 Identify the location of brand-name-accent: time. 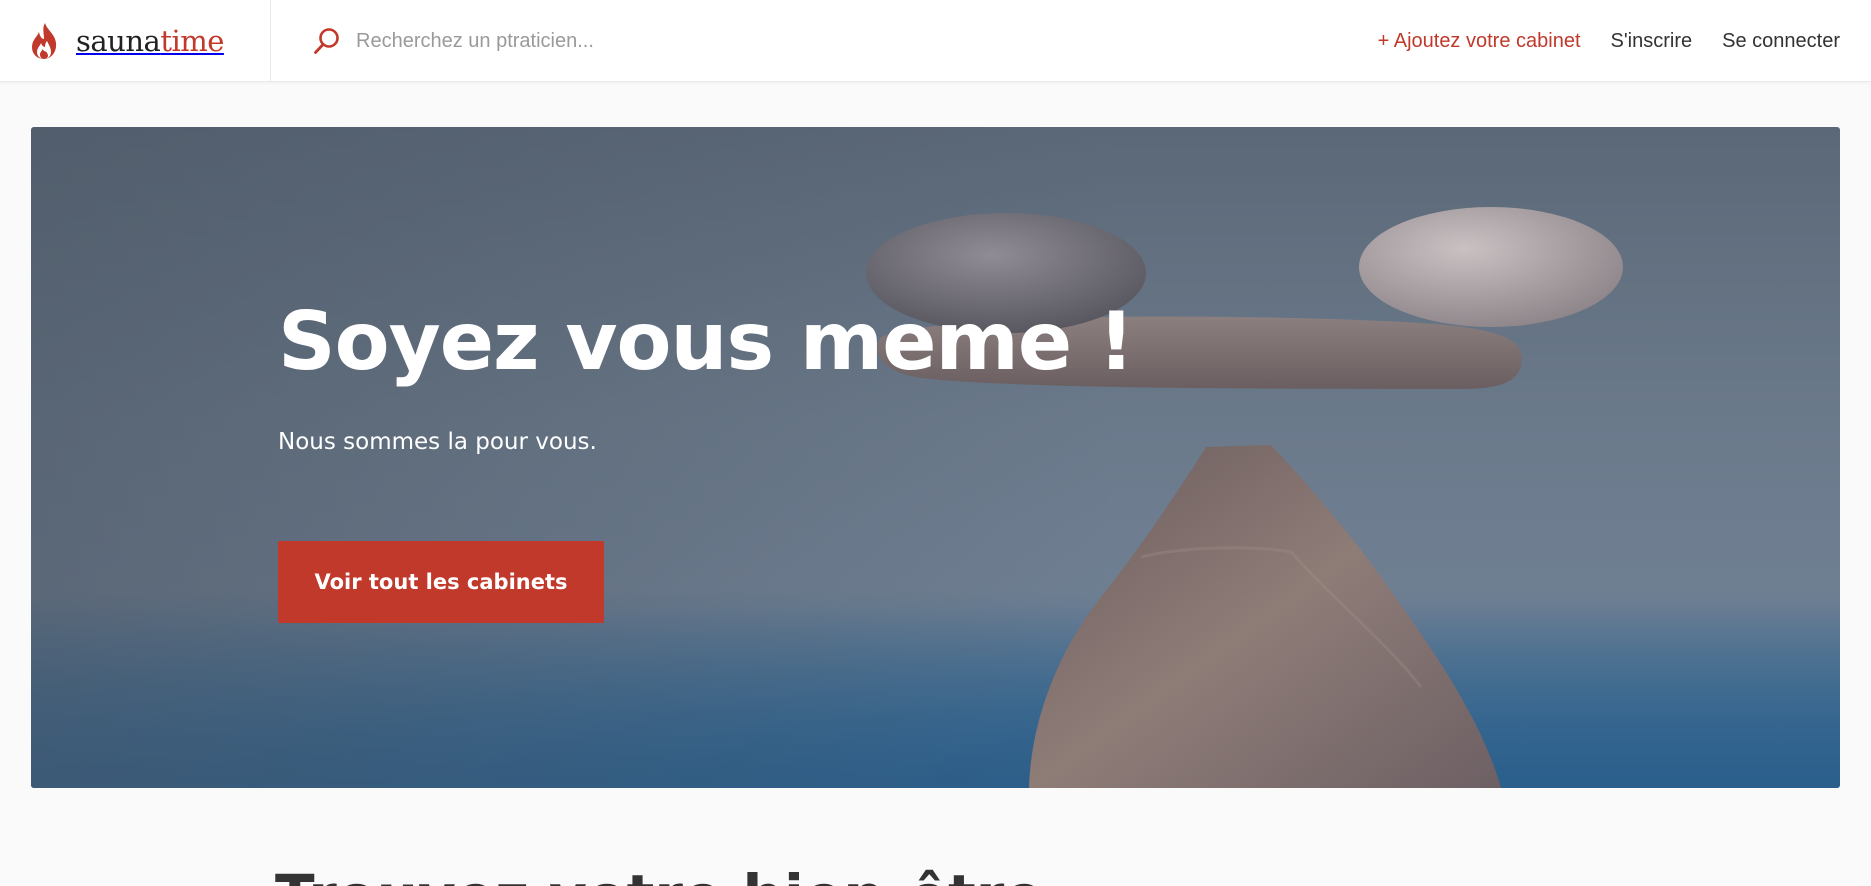
(192, 41).